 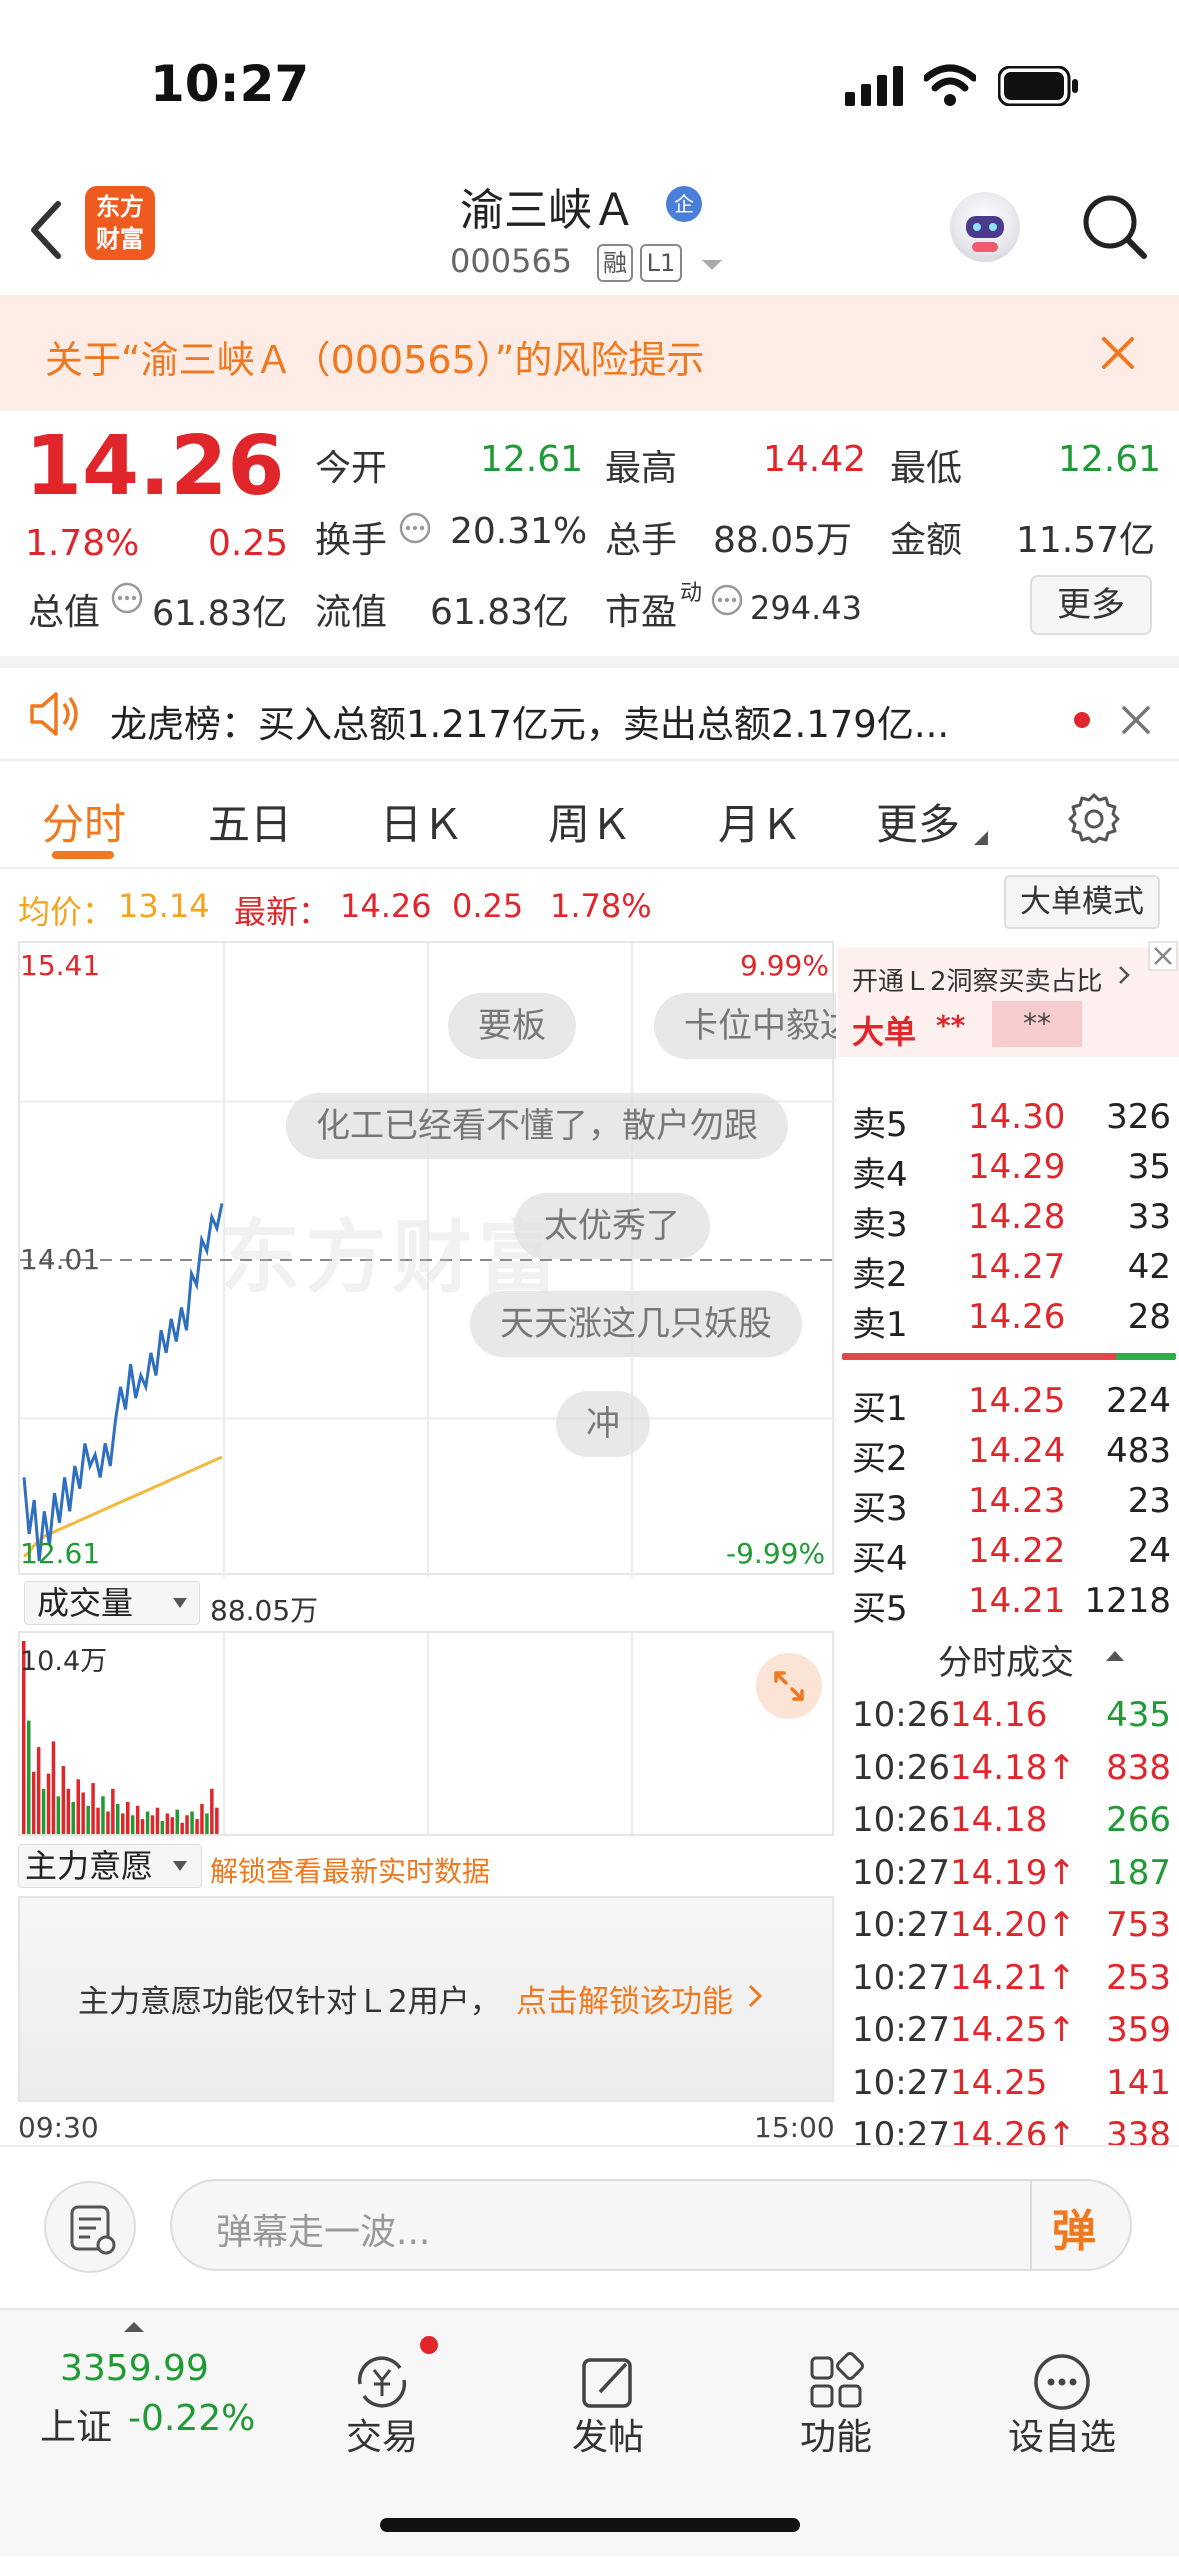 I want to click on danmu-bubble: 要板, so click(x=512, y=1026).